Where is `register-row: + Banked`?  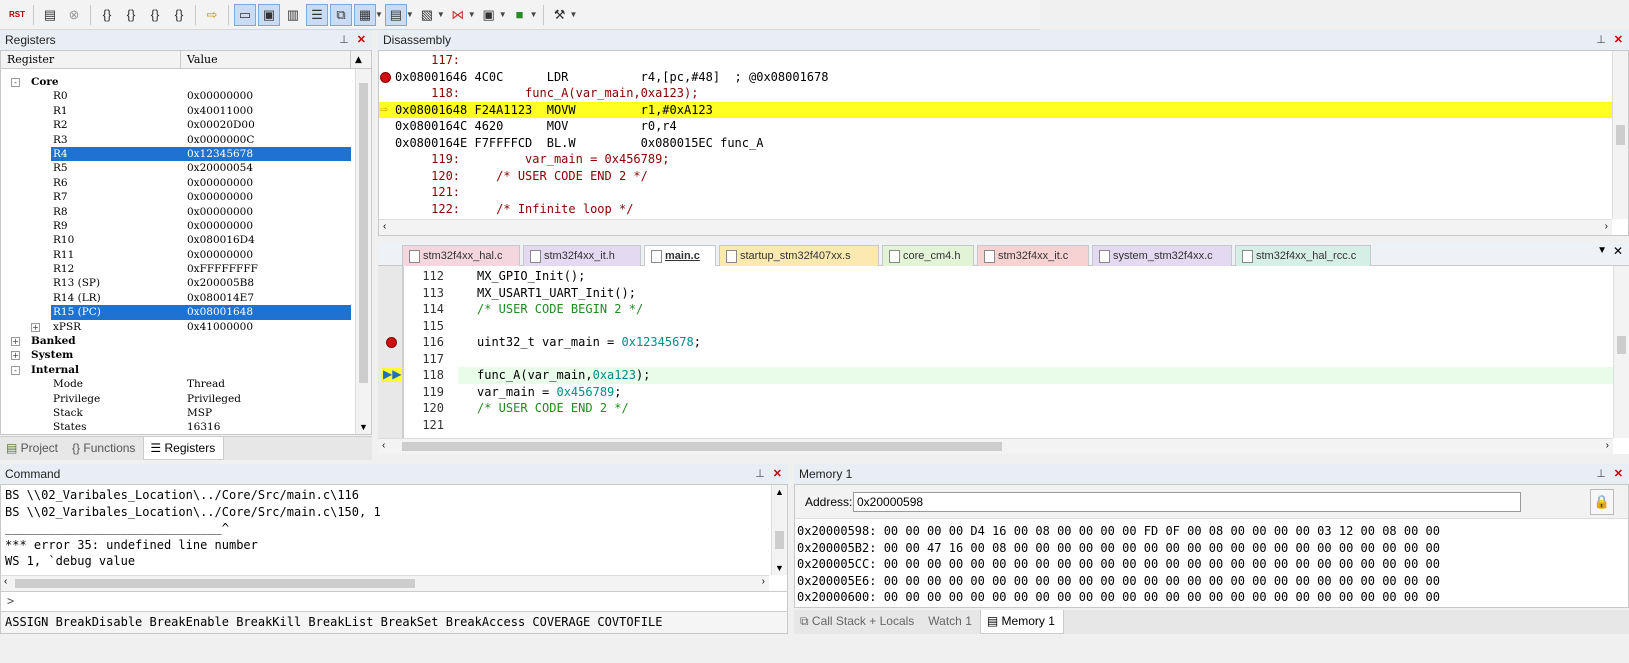
register-row: + Banked is located at coordinates (186, 341).